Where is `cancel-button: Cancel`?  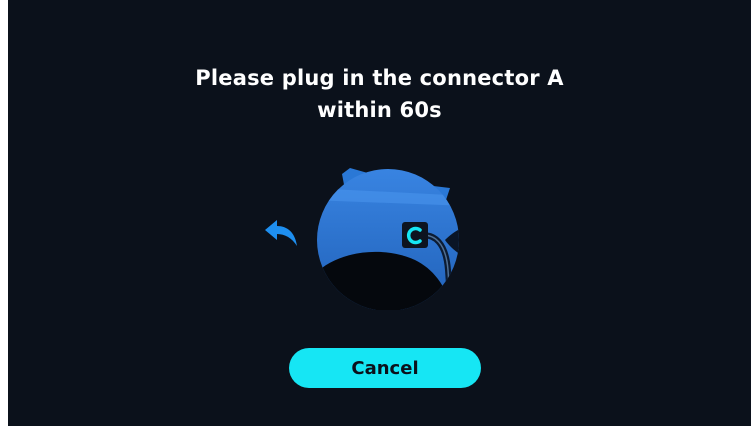
cancel-button: Cancel is located at coordinates (385, 368).